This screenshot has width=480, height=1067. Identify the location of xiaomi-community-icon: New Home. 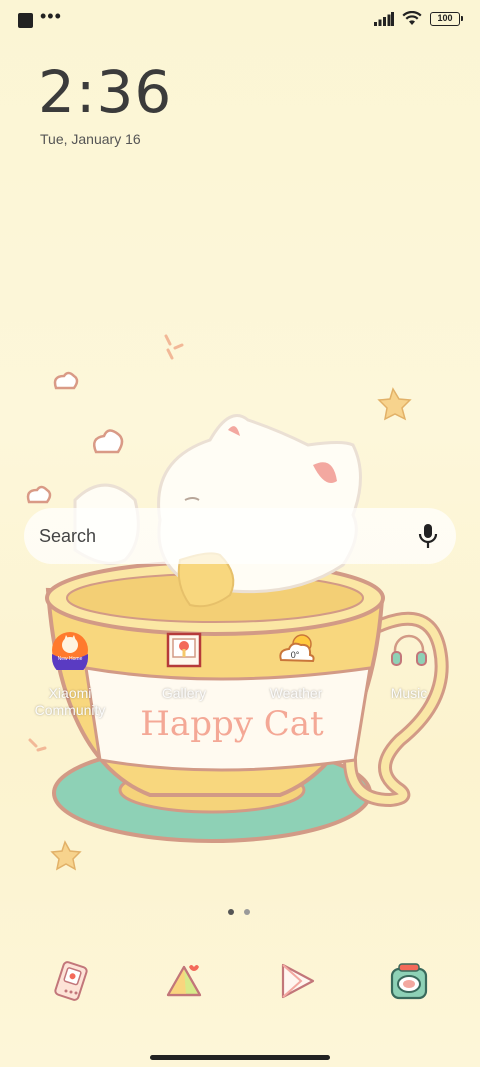
(70, 654).